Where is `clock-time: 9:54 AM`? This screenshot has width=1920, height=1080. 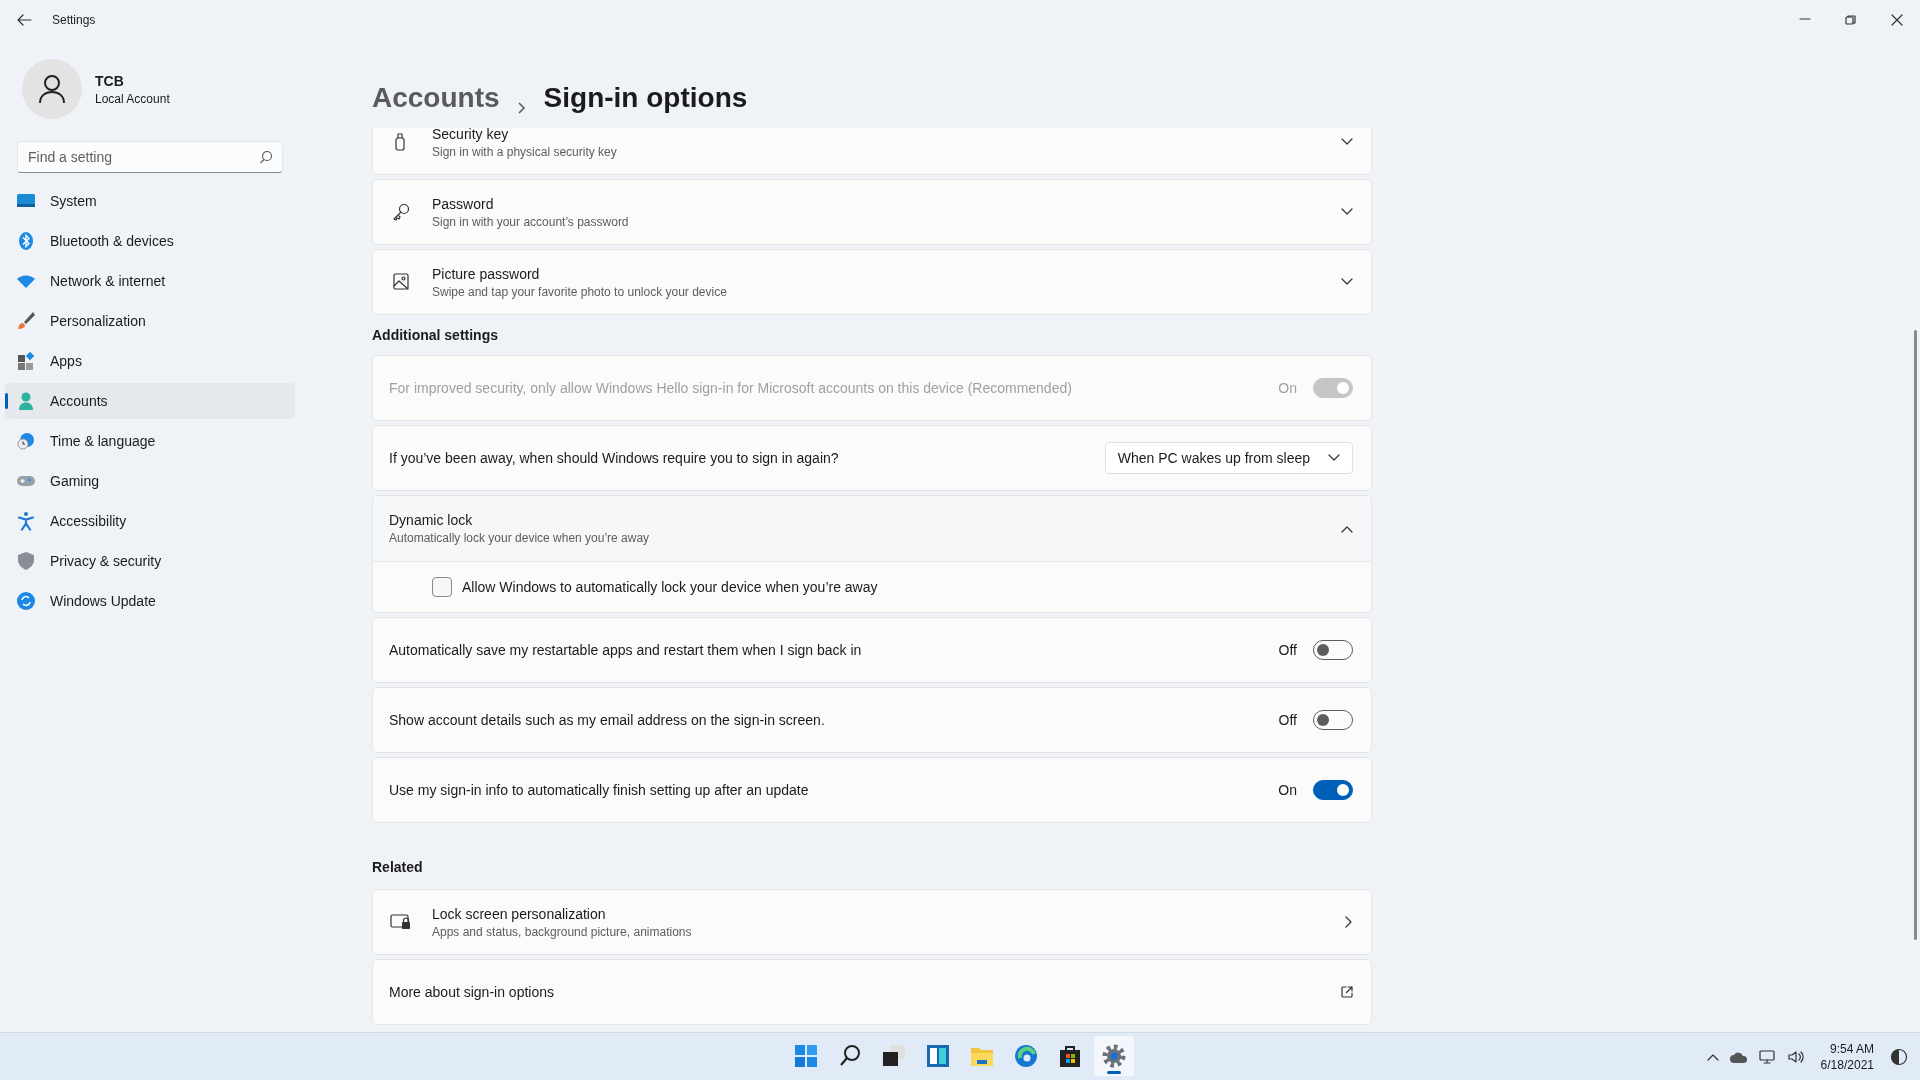
clock-time: 9:54 AM is located at coordinates (1851, 1048).